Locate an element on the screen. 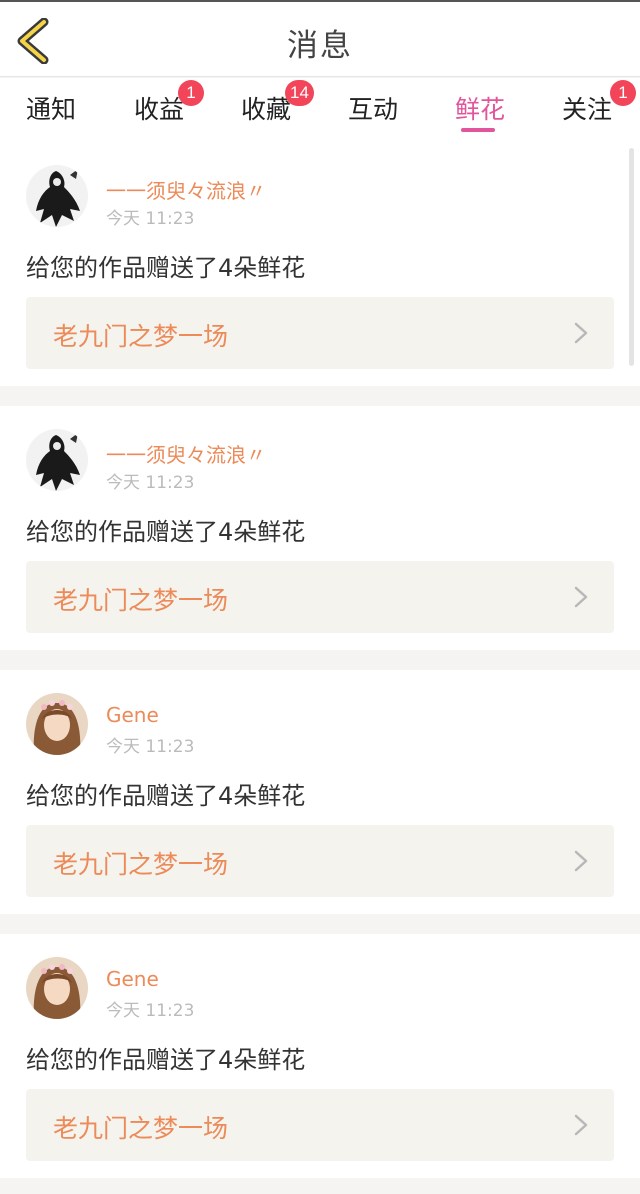 This screenshot has height=1194, width=640. tab-label: 互动 is located at coordinates (373, 109).